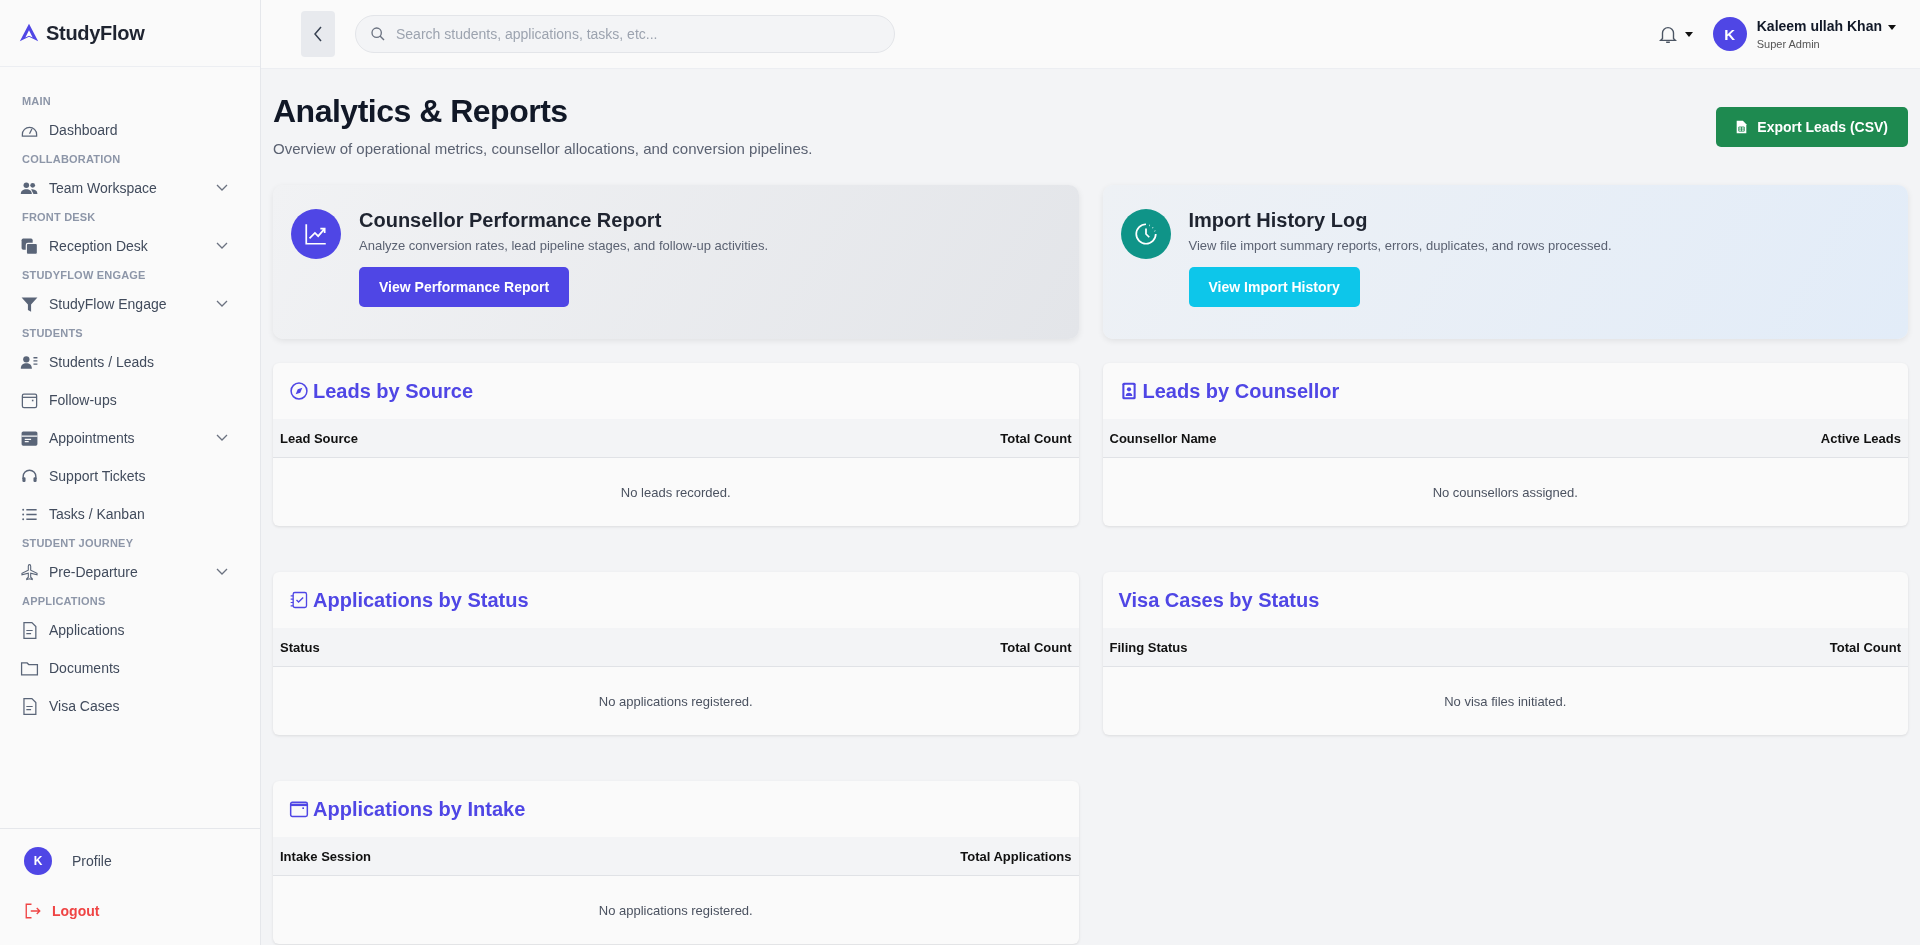 This screenshot has height=945, width=1920. Describe the element at coordinates (1145, 234) in the screenshot. I see `clock-icon` at that location.